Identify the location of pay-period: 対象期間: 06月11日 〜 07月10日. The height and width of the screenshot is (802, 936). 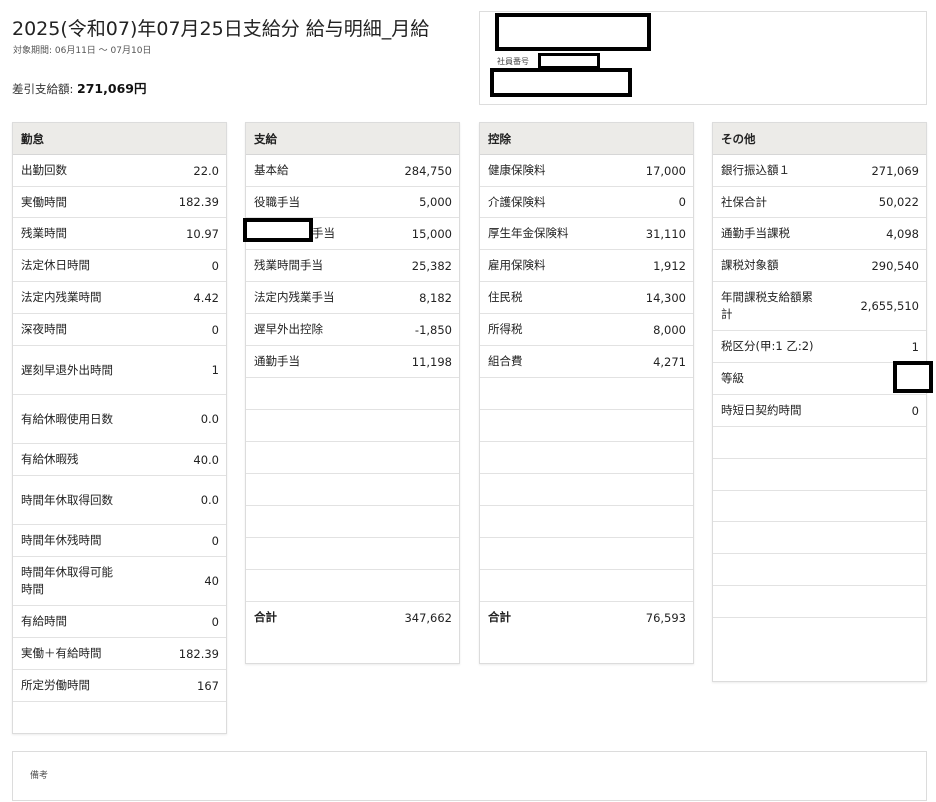
(82, 51).